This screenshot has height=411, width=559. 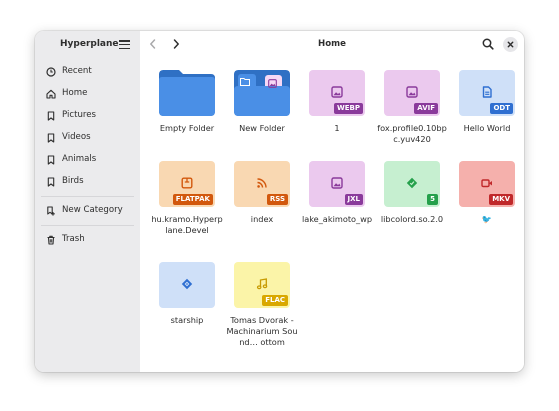 I want to click on file-type-badge: FLAC, so click(x=275, y=300).